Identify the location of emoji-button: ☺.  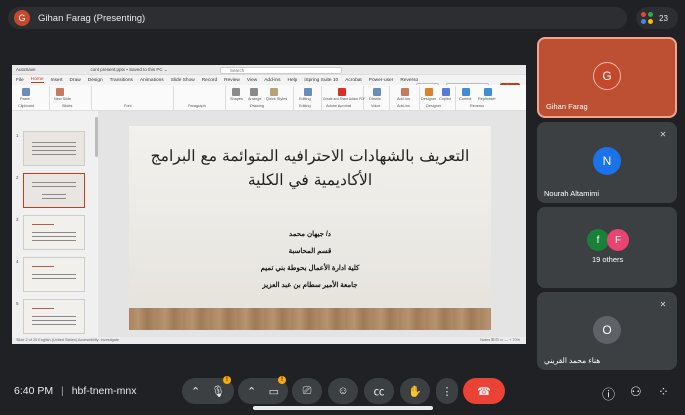
(343, 391).